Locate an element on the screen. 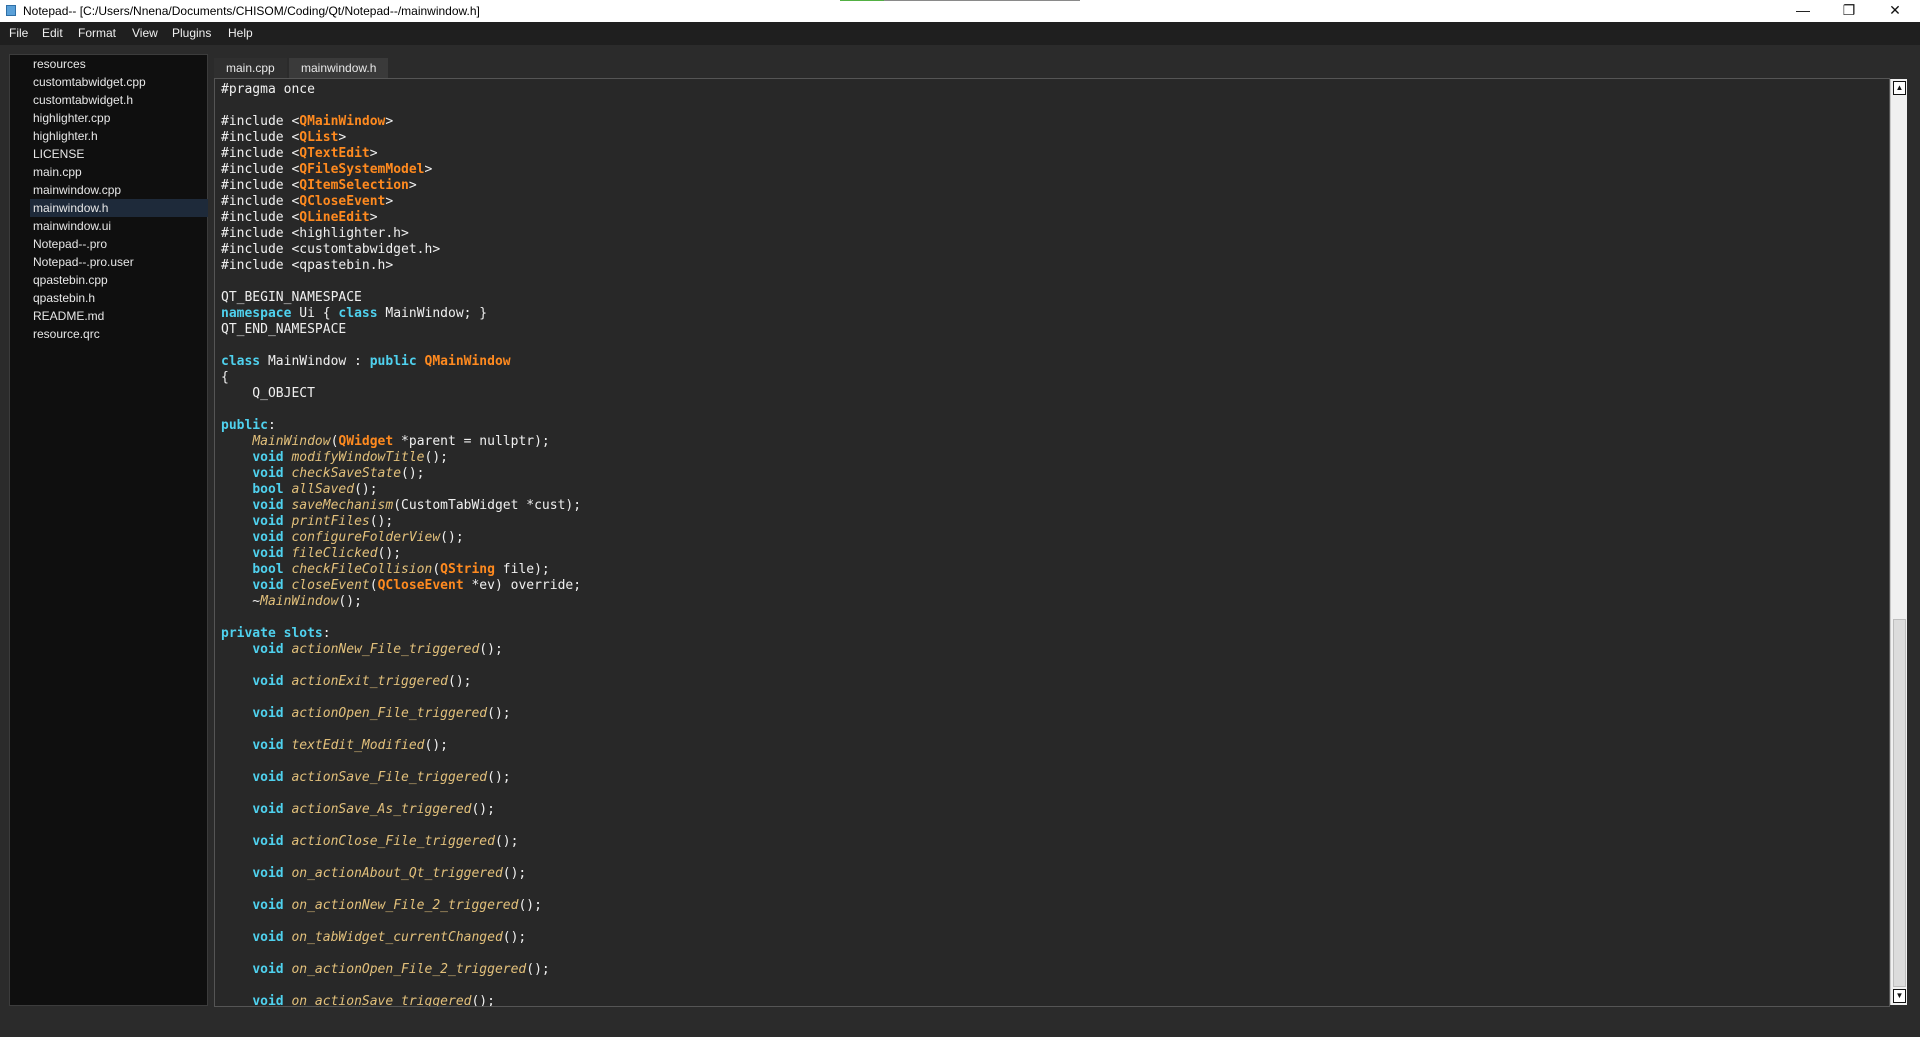 The height and width of the screenshot is (1037, 1920). minimize-button: — is located at coordinates (1803, 11).